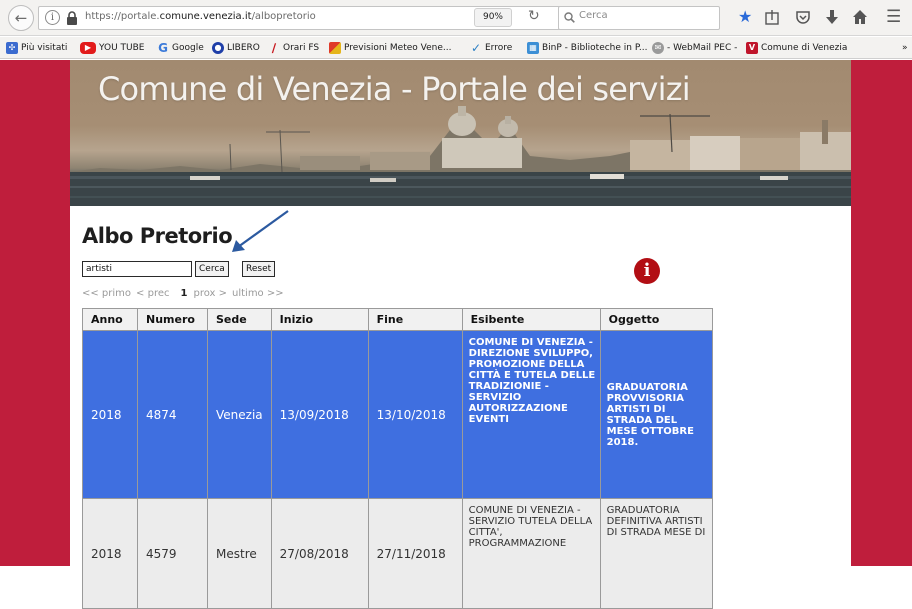 The width and height of the screenshot is (912, 609). I want to click on cell-fine: 13/10/2018, so click(415, 414).